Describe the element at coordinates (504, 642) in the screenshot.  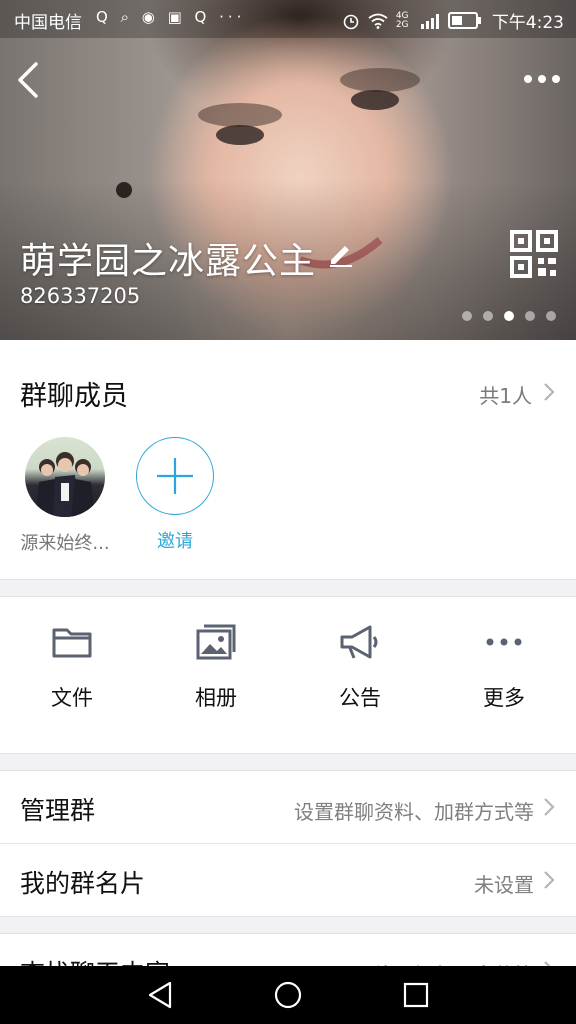
I see `more-dots-icon` at that location.